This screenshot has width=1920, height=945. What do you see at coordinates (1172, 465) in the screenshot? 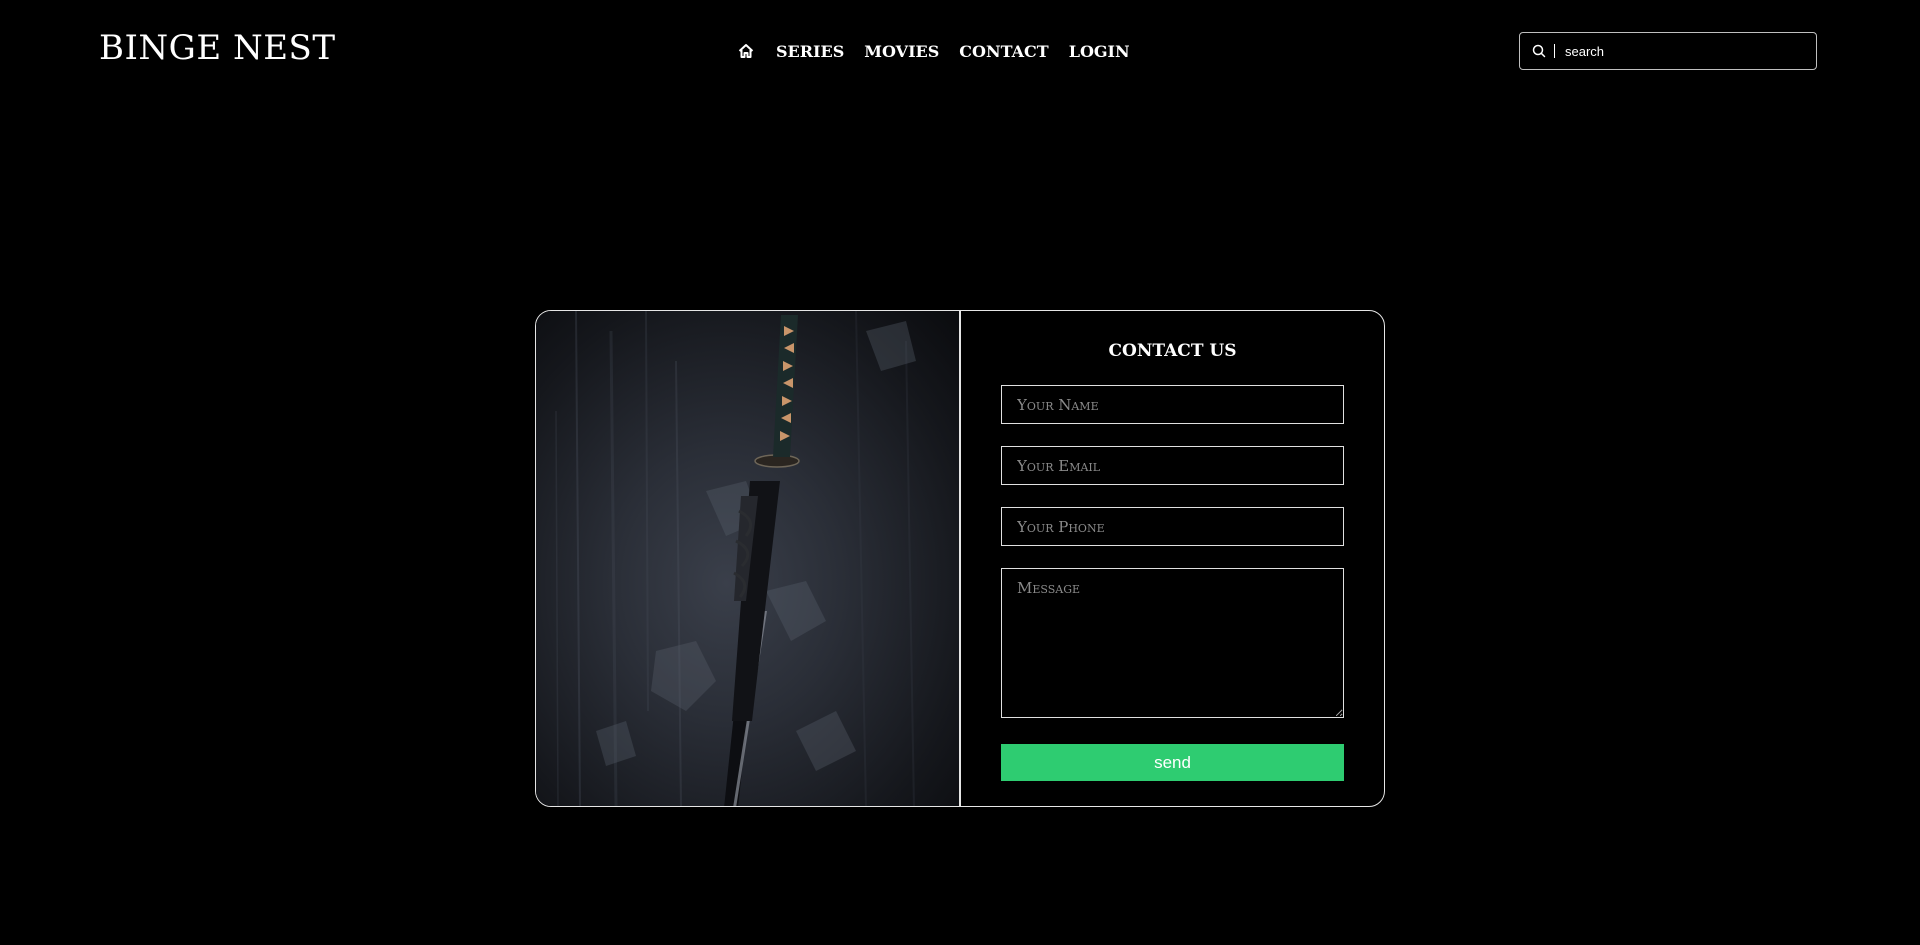
I see `email-field` at bounding box center [1172, 465].